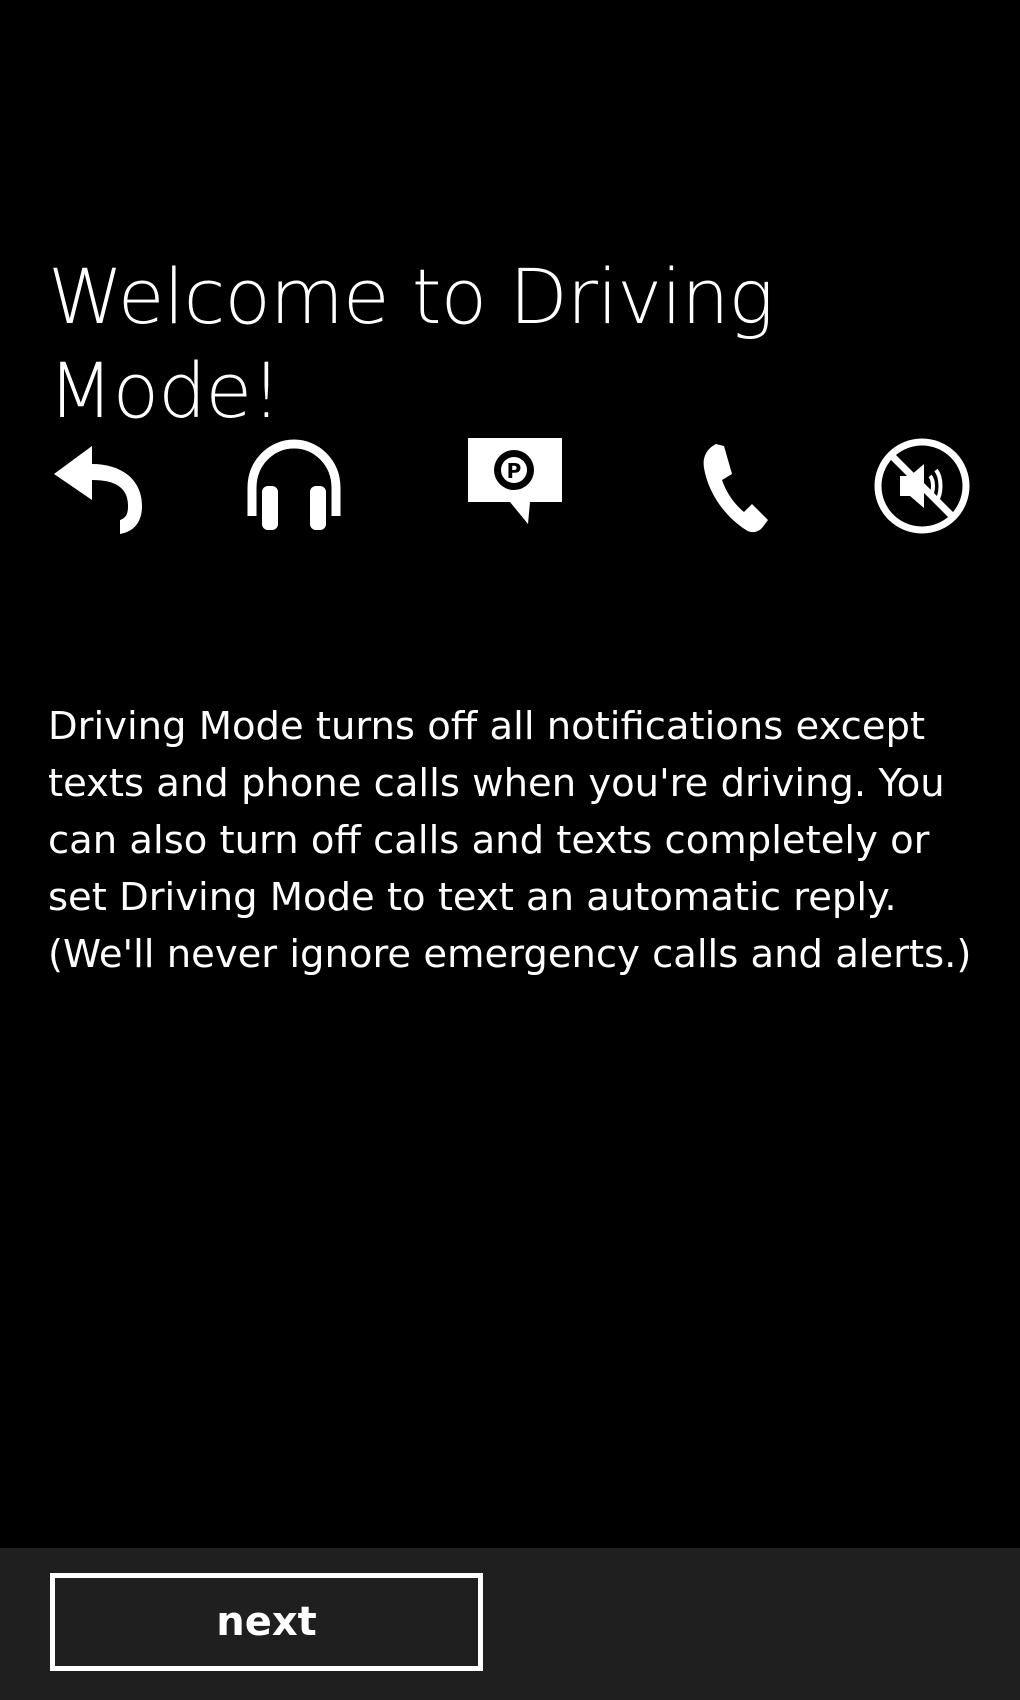 The width and height of the screenshot is (1020, 1700). I want to click on svg-text: P, so click(514, 471).